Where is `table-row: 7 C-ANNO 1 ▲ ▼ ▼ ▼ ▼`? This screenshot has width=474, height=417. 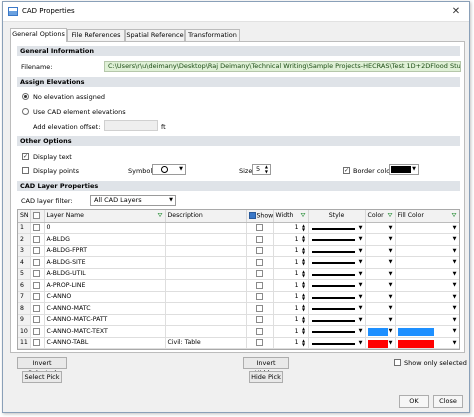
table-row: 7 C-ANNO 1 ▲ ▼ ▼ ▼ ▼ is located at coordinates (238, 297).